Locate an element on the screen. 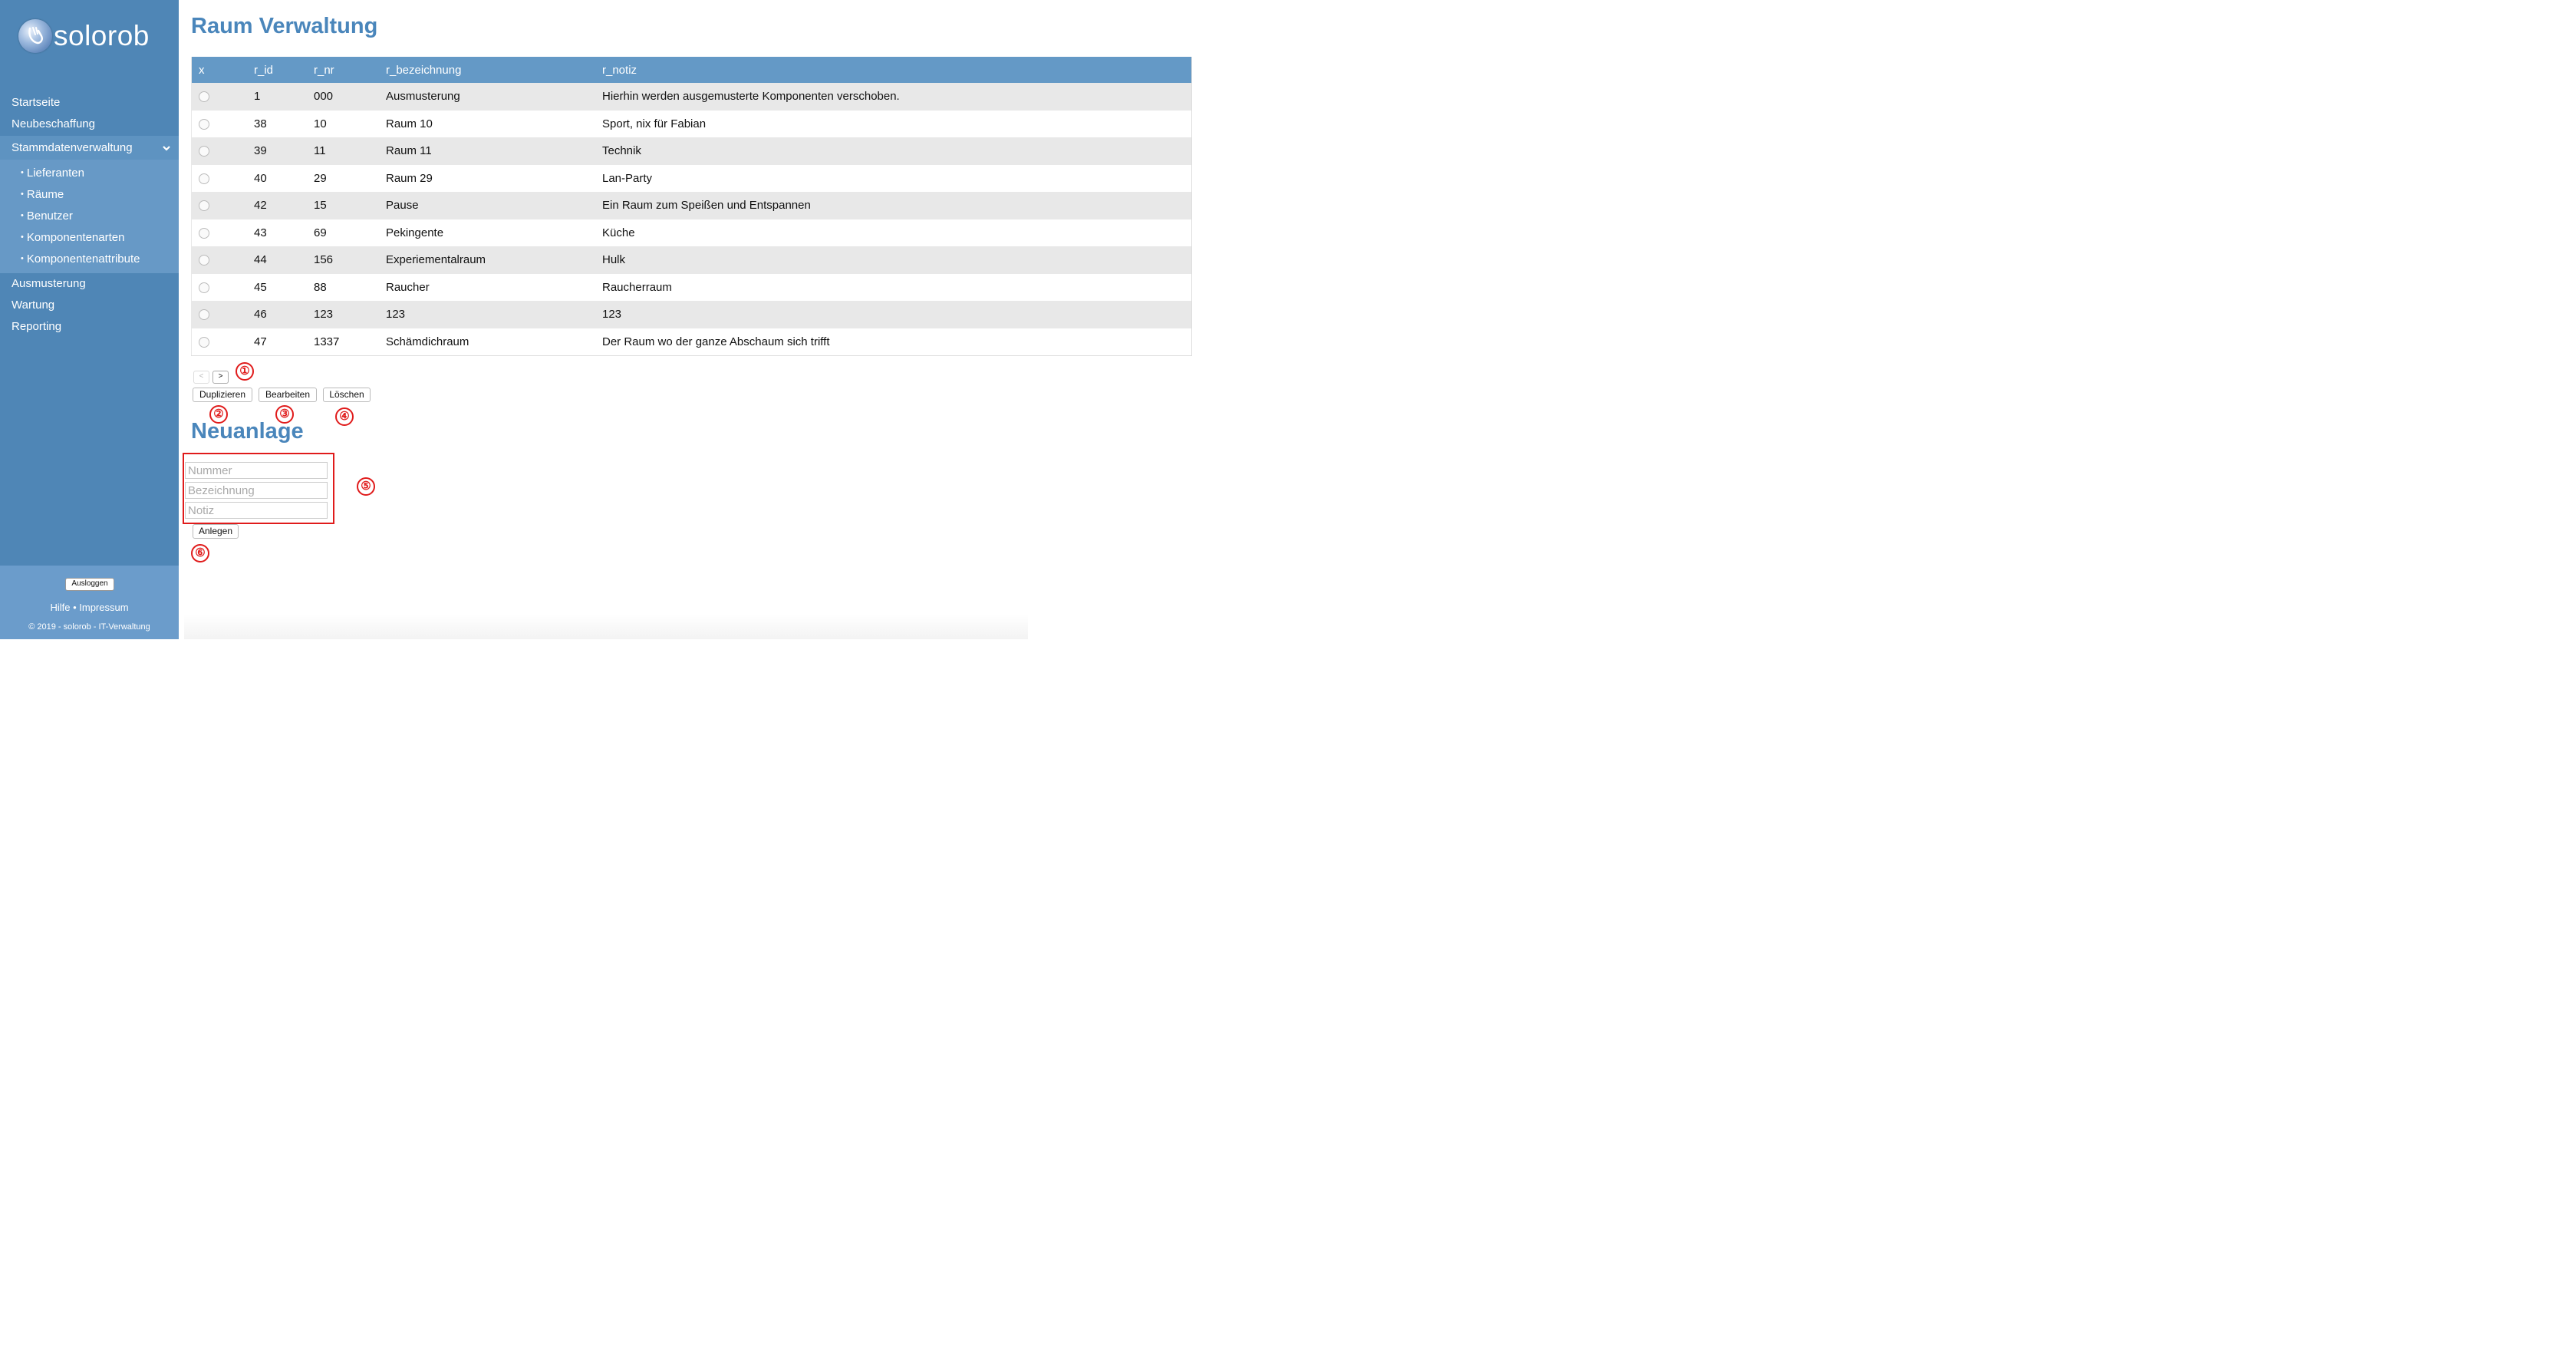 Image resolution: width=2576 pixels, height=1369 pixels. table-row: 46 123 123 123 is located at coordinates (691, 315).